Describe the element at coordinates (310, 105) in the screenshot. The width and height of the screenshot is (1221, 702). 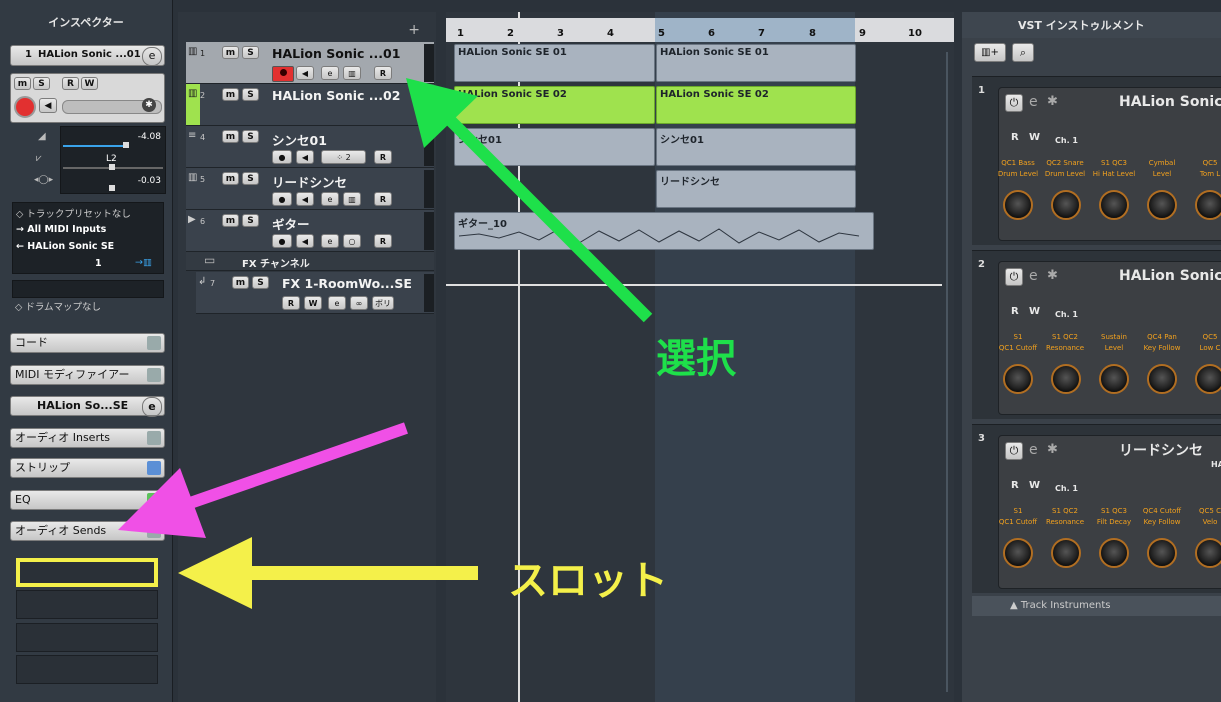
I see `track-row-2: ▥ 2 m S HALion Sonic ...02` at that location.